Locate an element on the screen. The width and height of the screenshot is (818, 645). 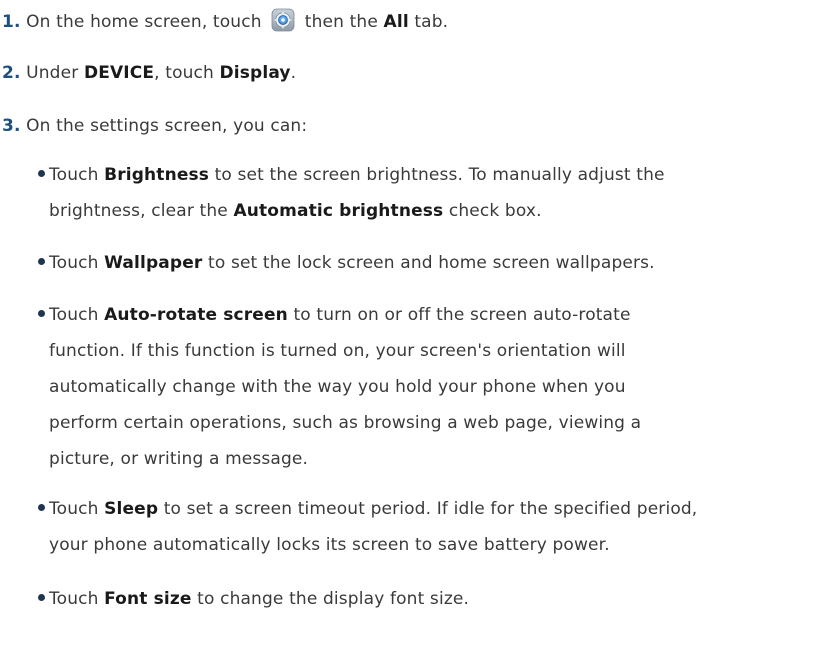
brightness-label: Brightness is located at coordinates (157, 175).